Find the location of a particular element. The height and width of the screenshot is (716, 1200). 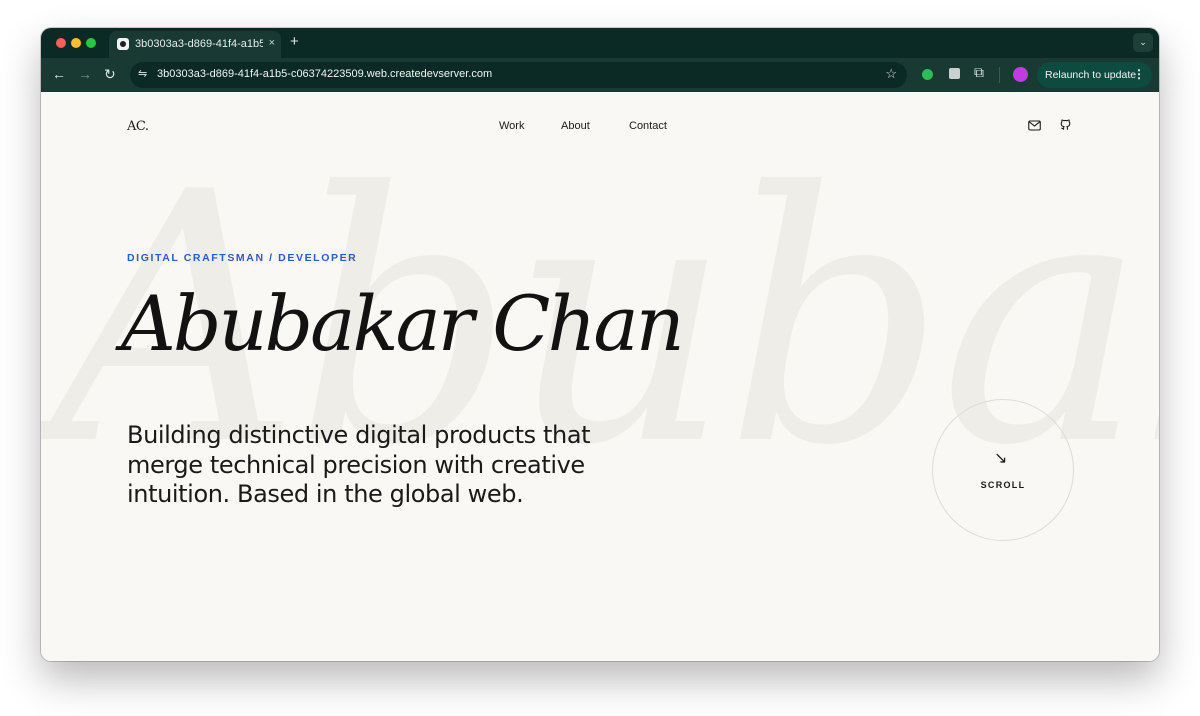

scroll-label: SCROLL is located at coordinates (1003, 485).